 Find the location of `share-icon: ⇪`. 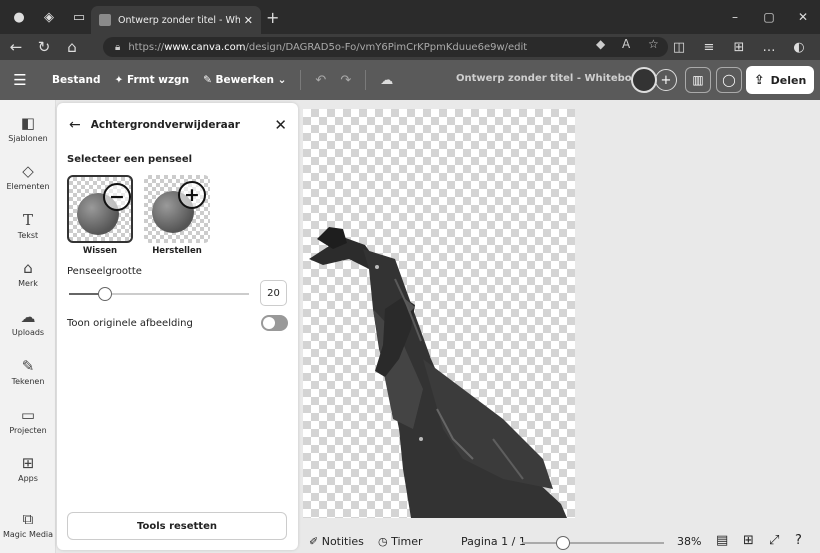

share-icon: ⇪ is located at coordinates (759, 80).